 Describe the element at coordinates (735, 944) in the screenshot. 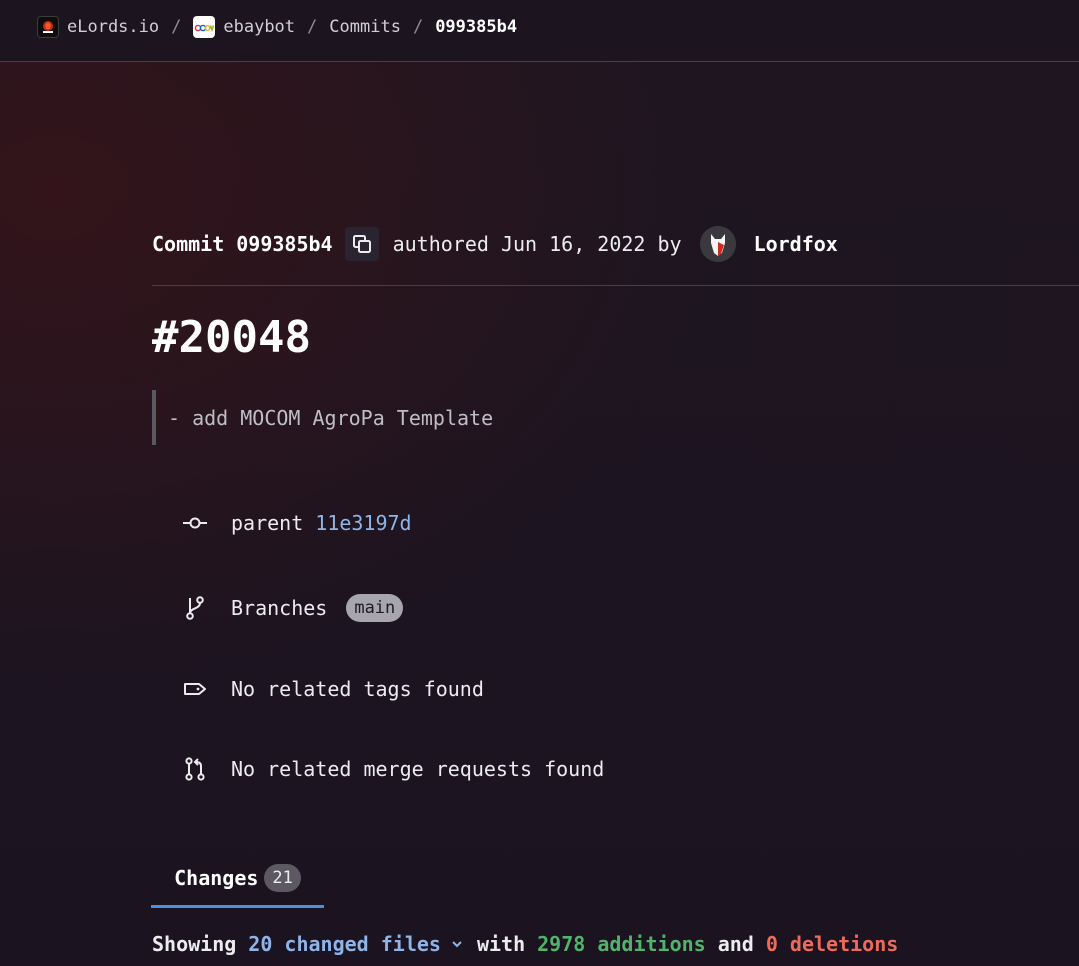

I see `summary-and: and` at that location.